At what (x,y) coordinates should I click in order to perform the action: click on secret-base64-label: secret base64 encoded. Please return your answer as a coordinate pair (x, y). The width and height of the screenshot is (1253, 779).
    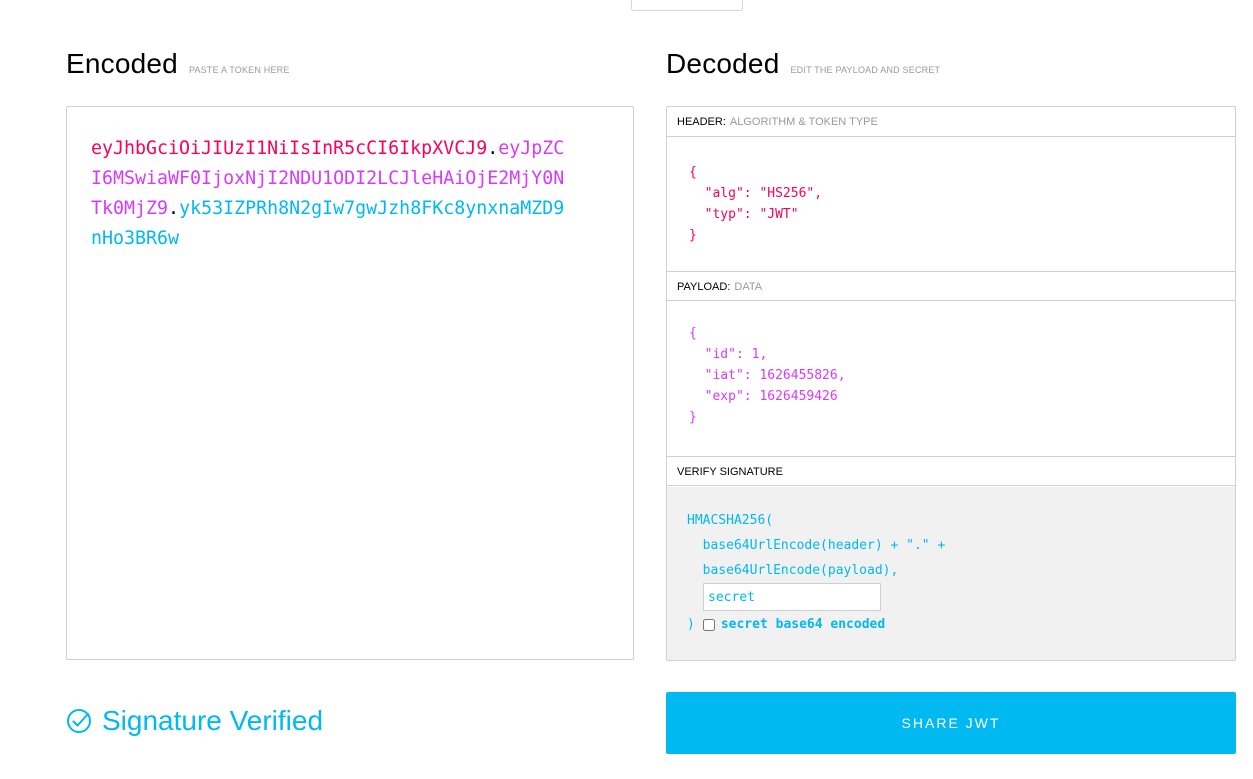
    Looking at the image, I should click on (803, 624).